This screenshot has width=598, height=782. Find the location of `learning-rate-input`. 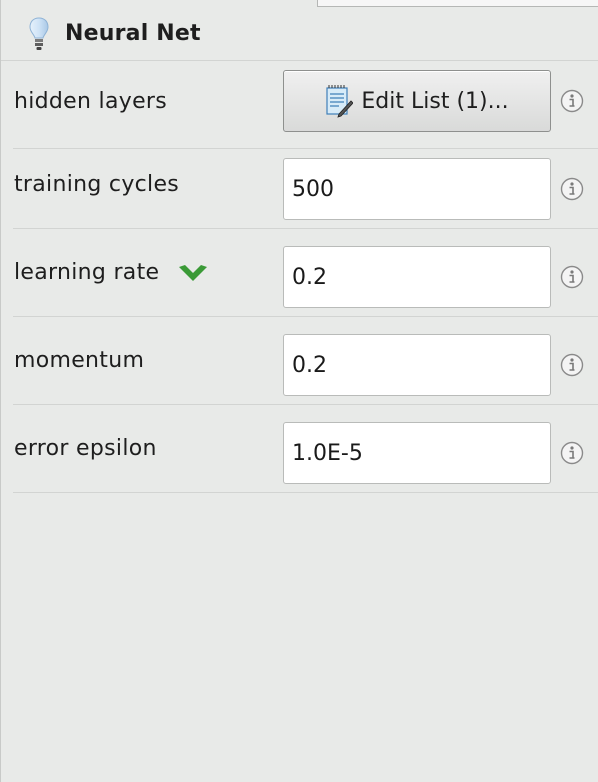

learning-rate-input is located at coordinates (417, 277).